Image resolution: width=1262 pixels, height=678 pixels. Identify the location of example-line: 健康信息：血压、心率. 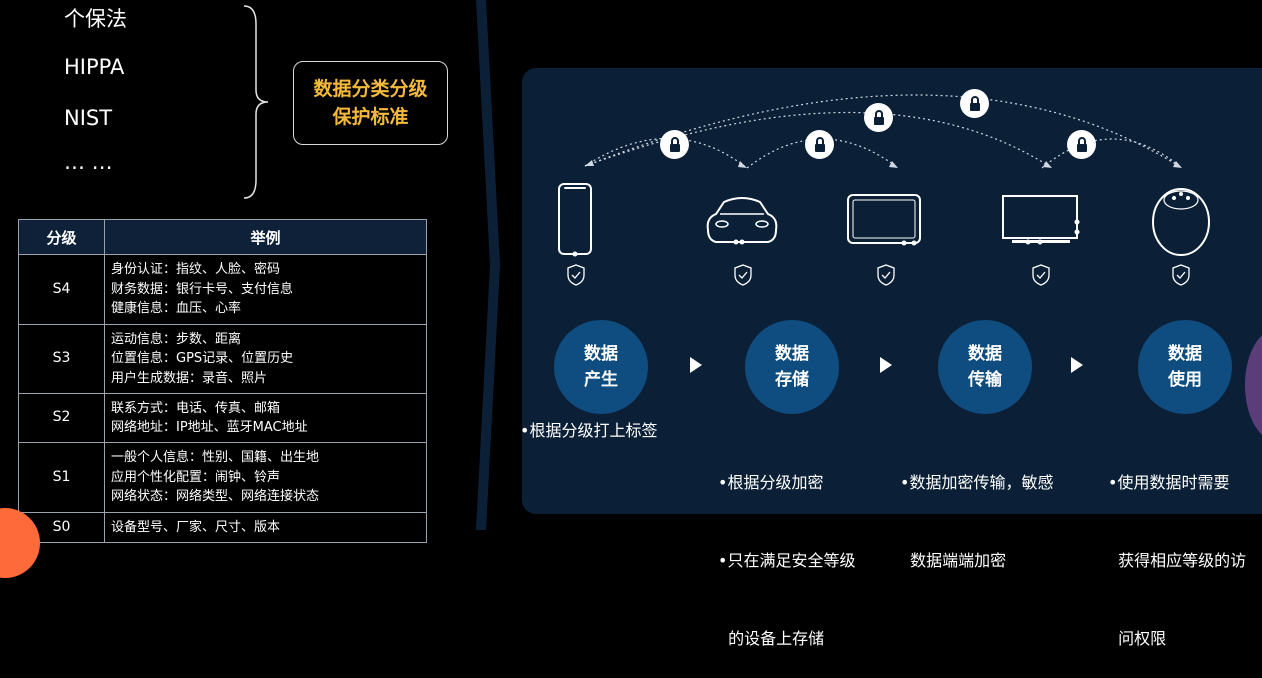
(176, 309).